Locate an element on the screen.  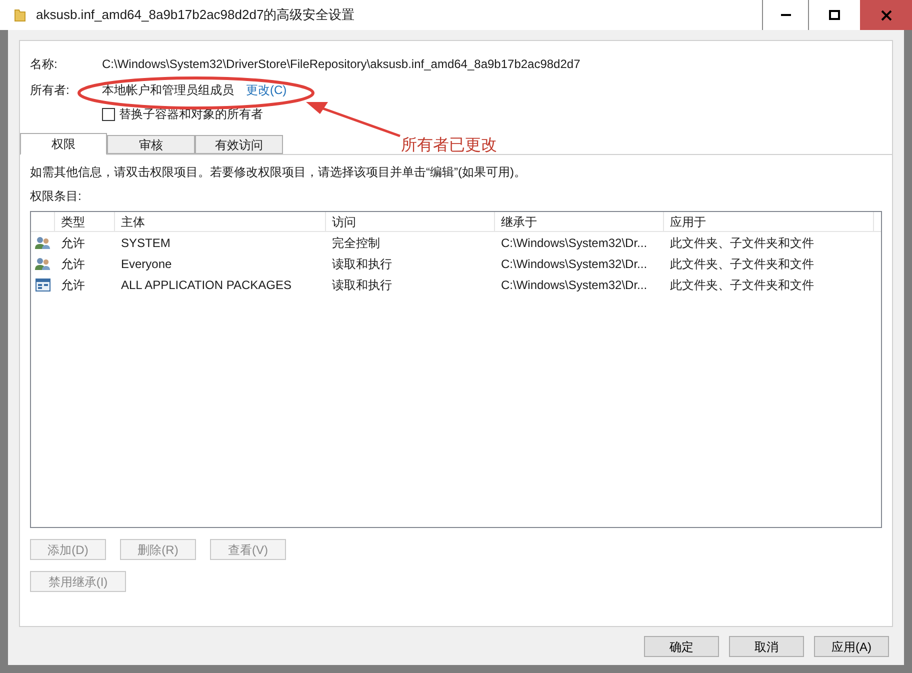
dialog-button: 应用(A) is located at coordinates (851, 646).